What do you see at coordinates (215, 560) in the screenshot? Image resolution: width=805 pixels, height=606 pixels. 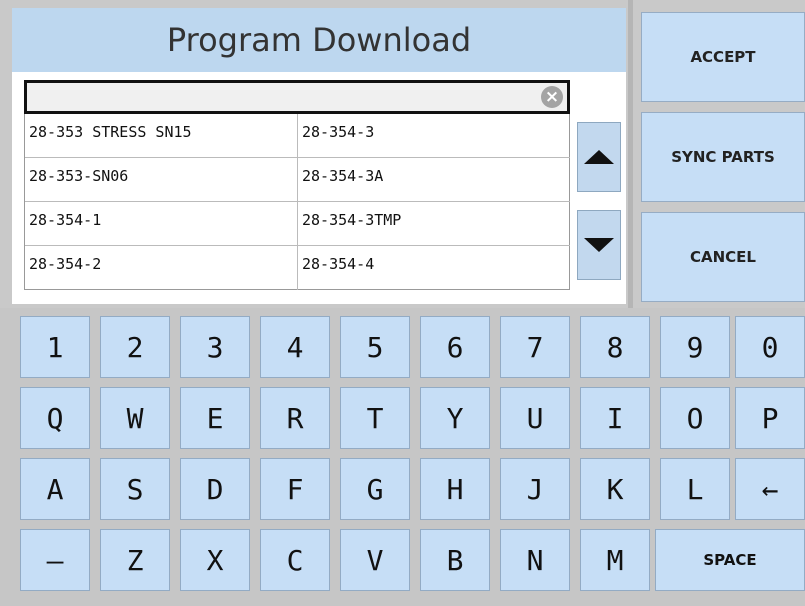 I see `key-x: X` at bounding box center [215, 560].